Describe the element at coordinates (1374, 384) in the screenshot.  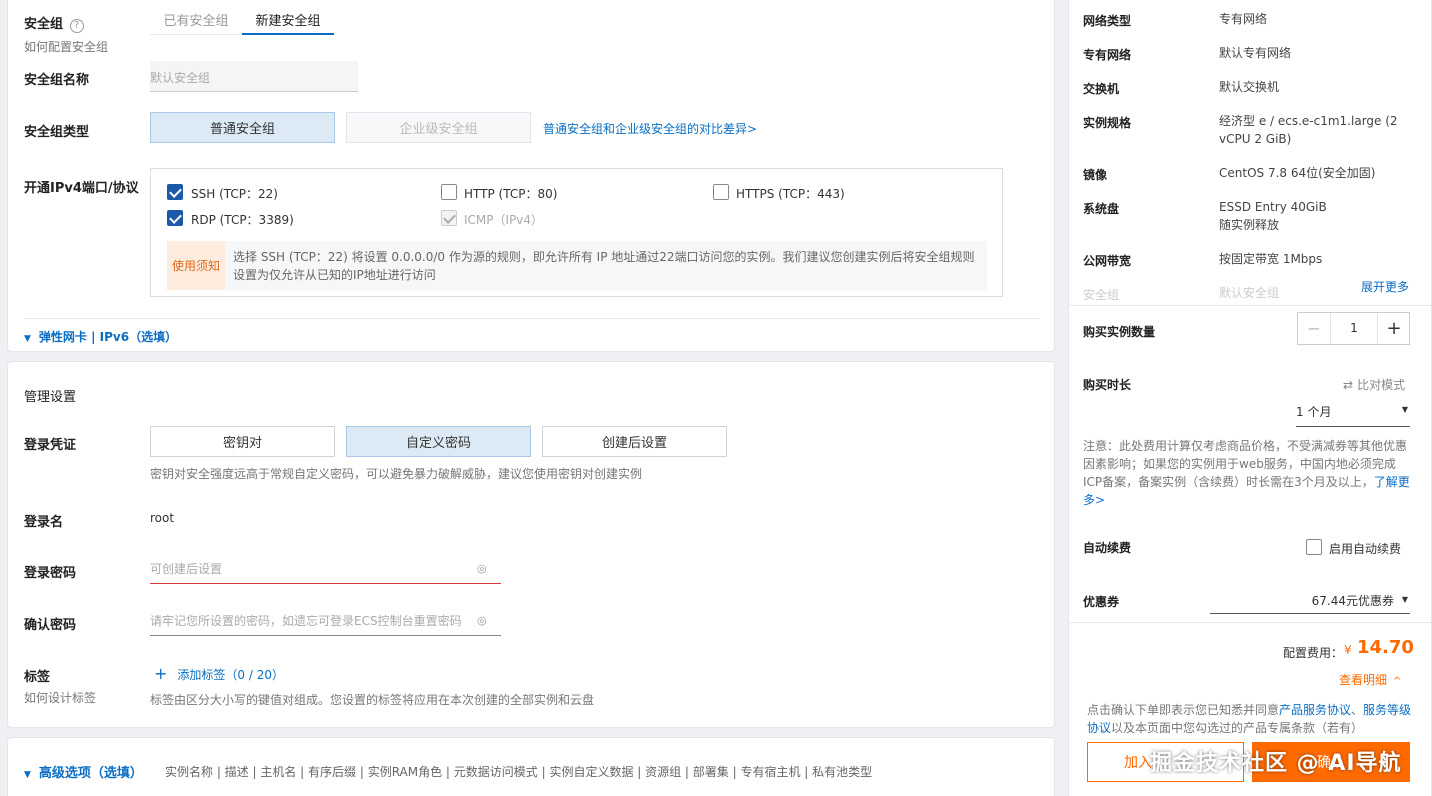
I see `compare-mode-toggle: ⇄ 比对模式` at that location.